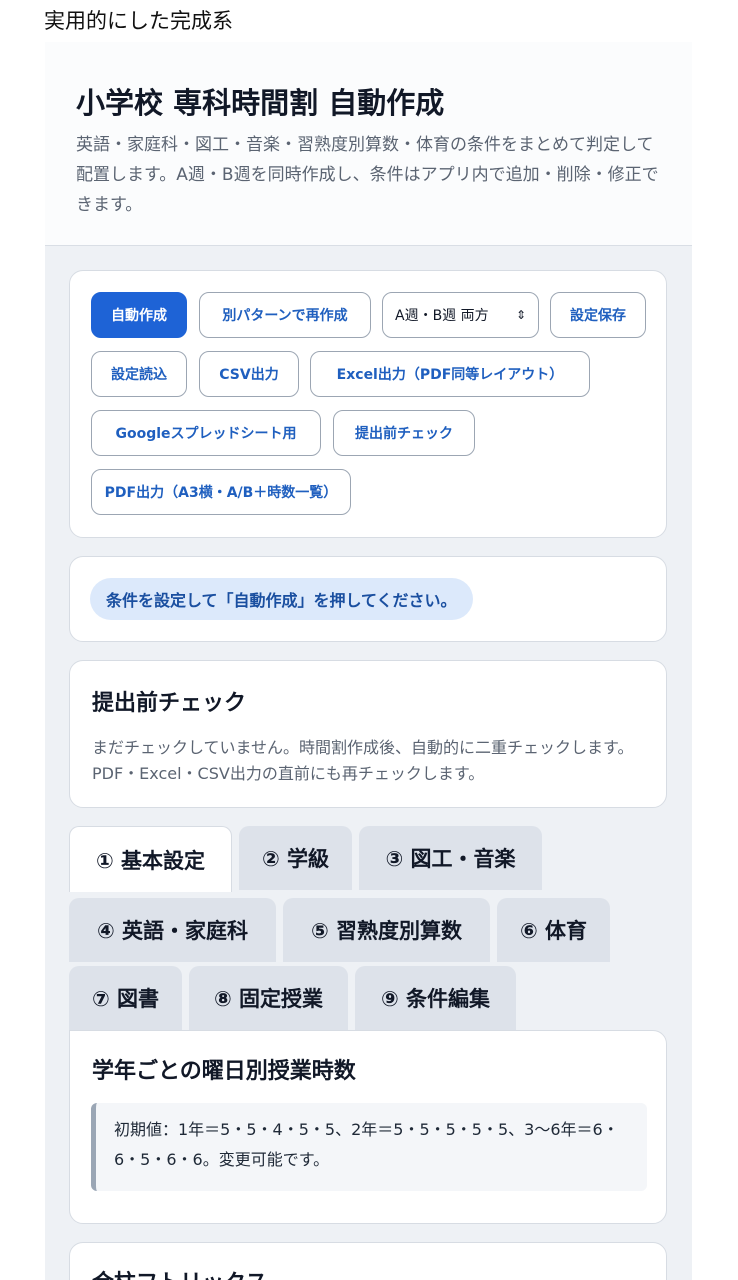 Image resolution: width=738 pixels, height=1280 pixels. Describe the element at coordinates (368, 1261) in the screenshot. I see `next-section-card: 合柱フトリックス` at that location.